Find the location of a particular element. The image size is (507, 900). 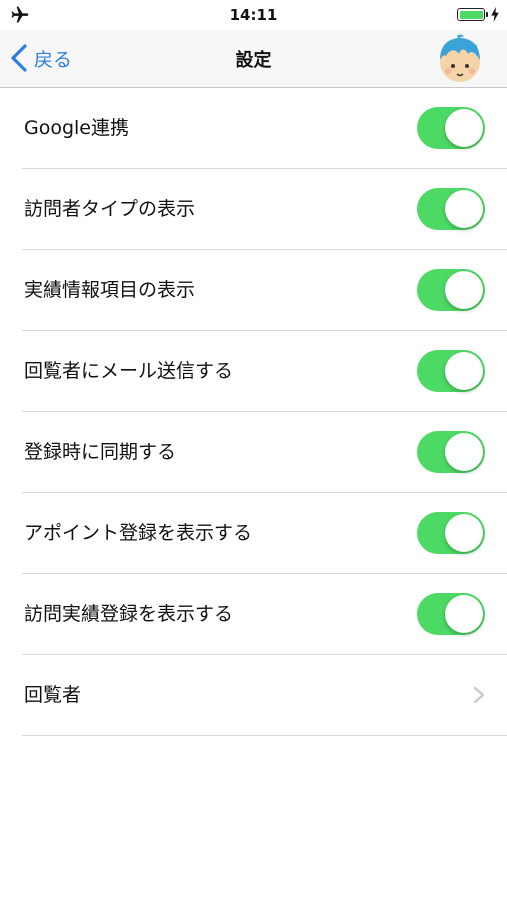

setting-circulators: 回覧者 is located at coordinates (253, 695).